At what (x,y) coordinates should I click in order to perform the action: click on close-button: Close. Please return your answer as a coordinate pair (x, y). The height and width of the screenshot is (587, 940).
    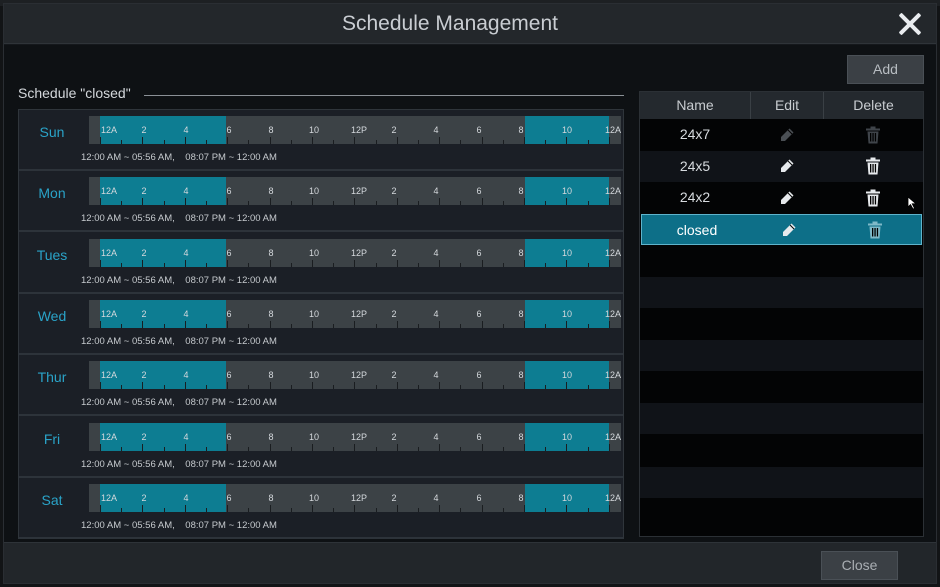
    Looking at the image, I should click on (859, 565).